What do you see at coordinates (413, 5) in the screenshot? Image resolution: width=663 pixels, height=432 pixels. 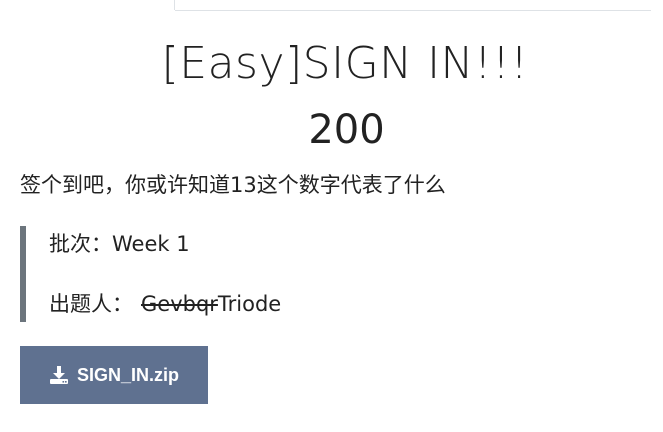 I see `tab-strip-border` at bounding box center [413, 5].